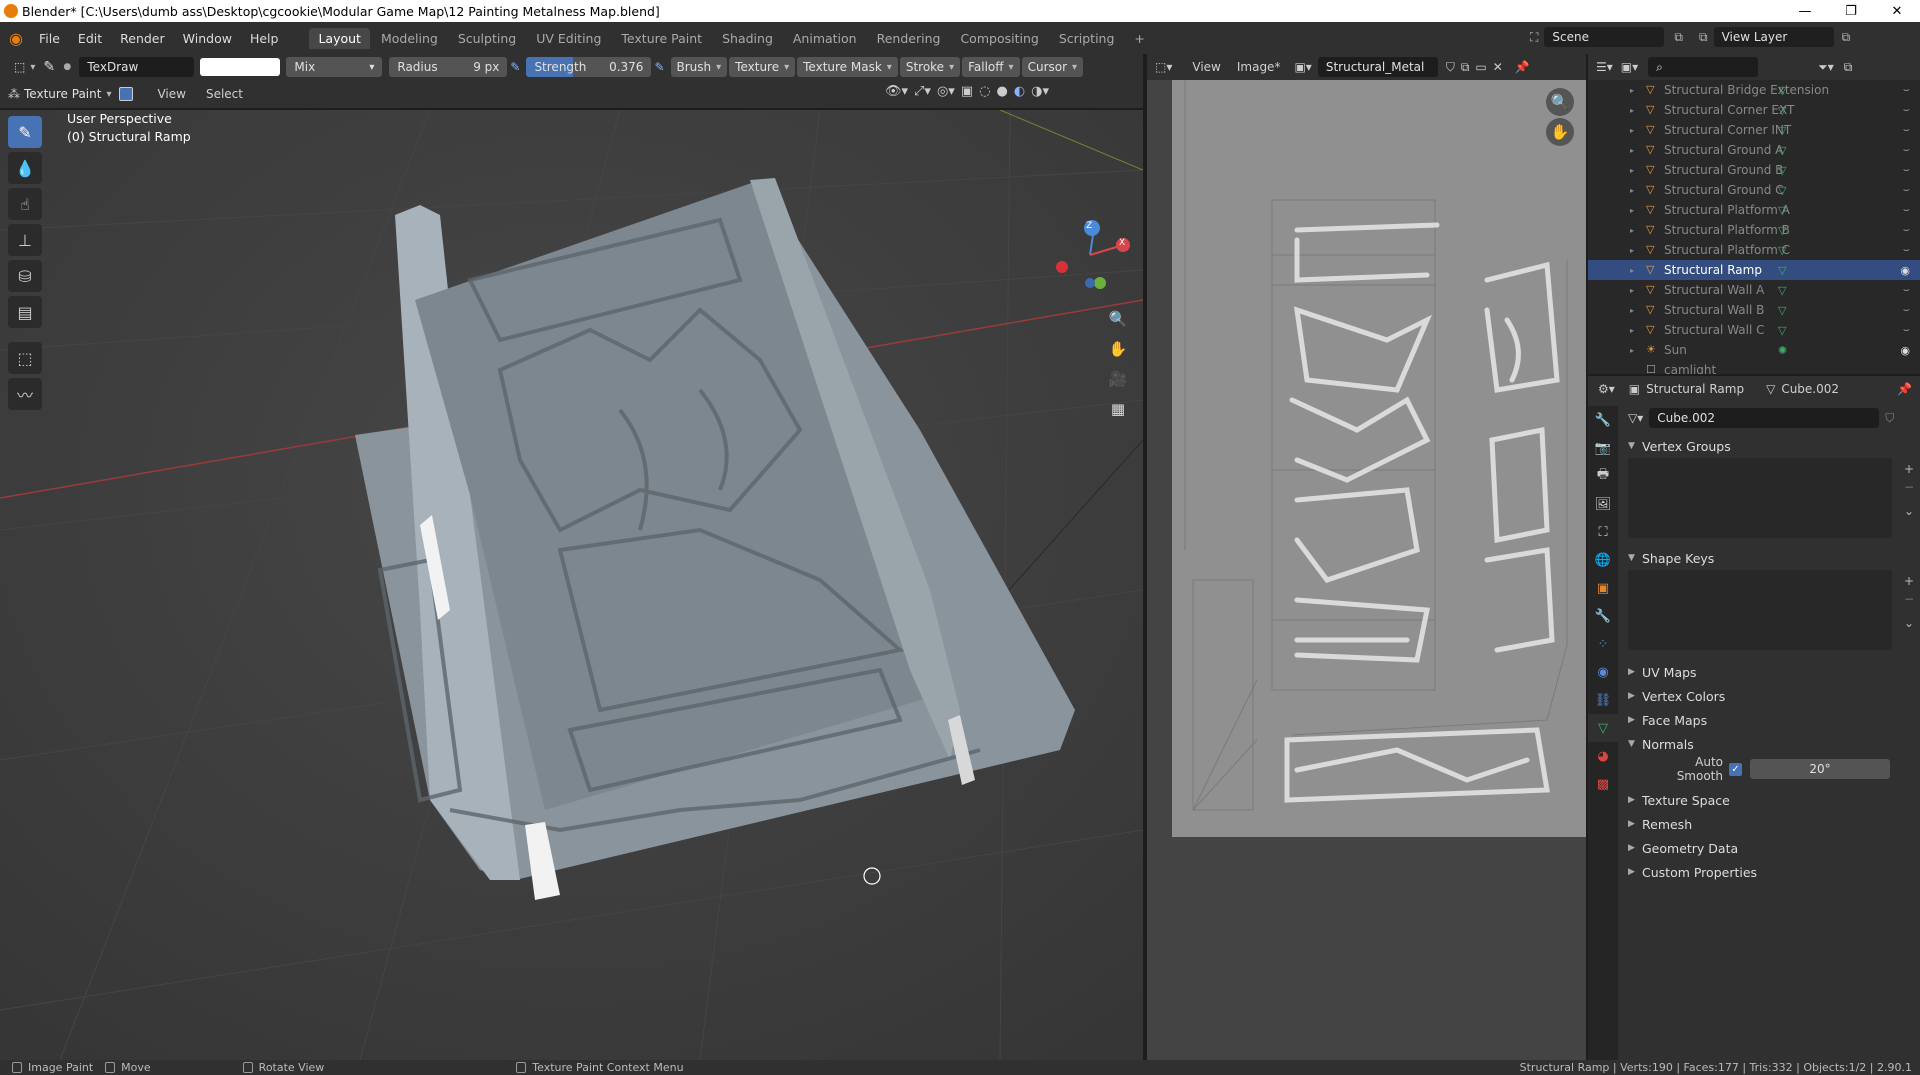 The image size is (1920, 1075). I want to click on new-collection-icon: ⧉, so click(1848, 67).